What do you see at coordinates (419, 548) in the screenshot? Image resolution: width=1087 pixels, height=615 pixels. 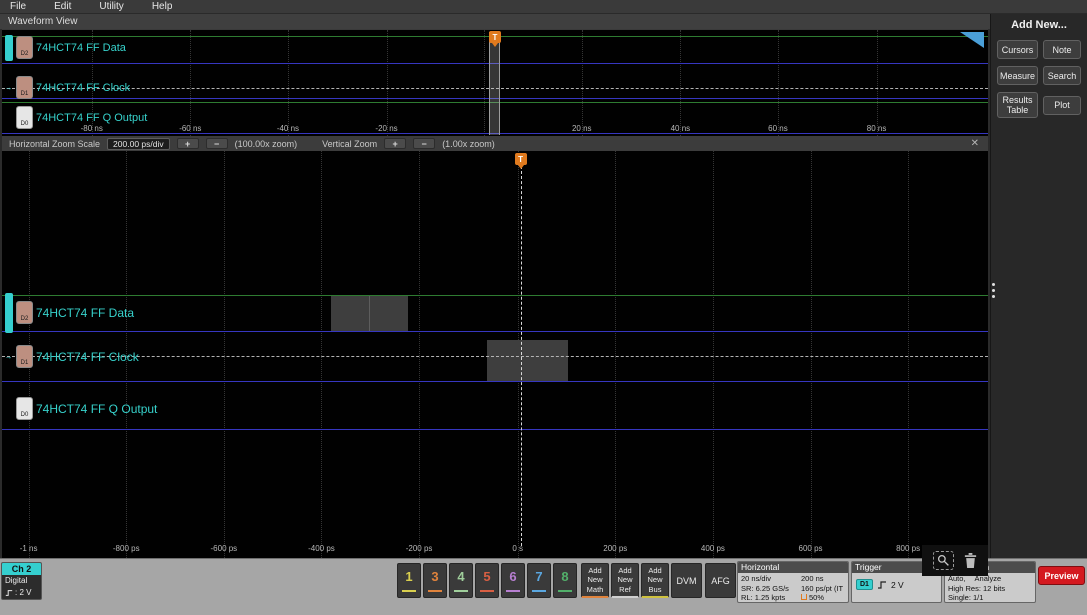 I see `time-label: -200 ps` at bounding box center [419, 548].